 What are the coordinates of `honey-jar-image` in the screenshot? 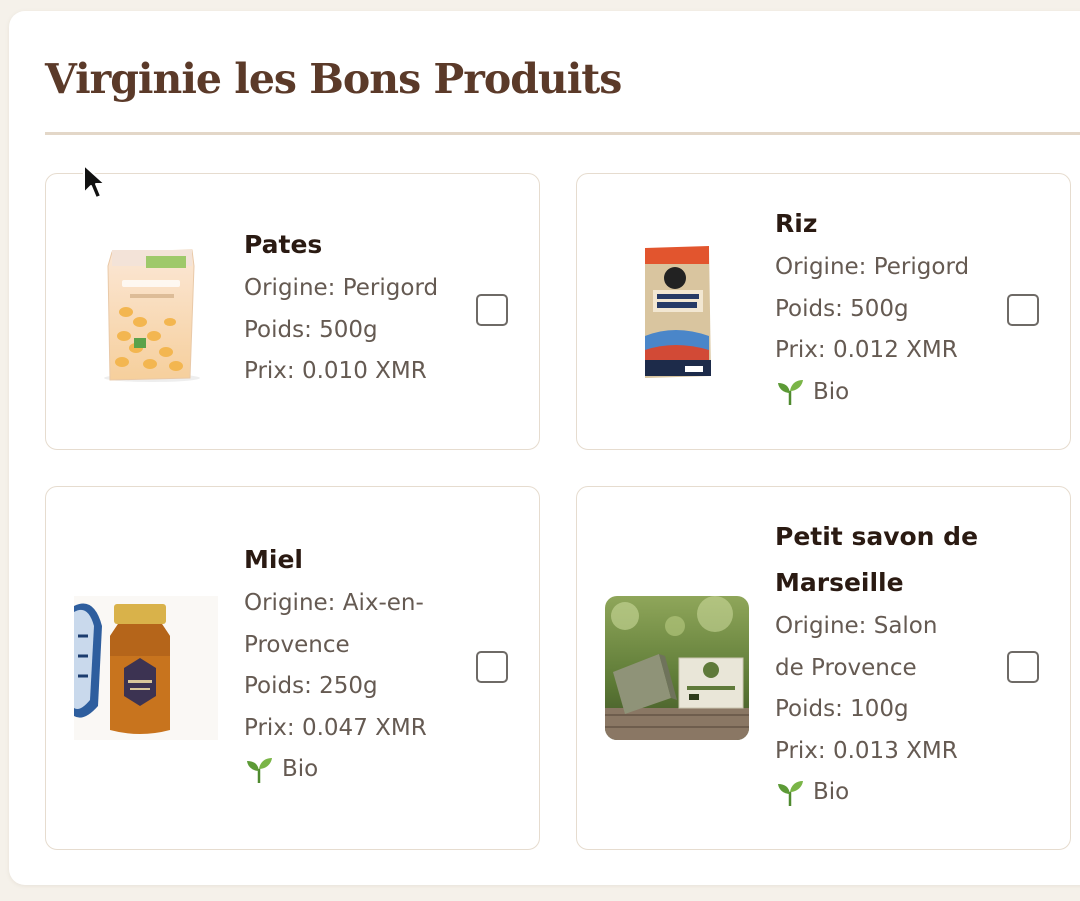 It's located at (146, 668).